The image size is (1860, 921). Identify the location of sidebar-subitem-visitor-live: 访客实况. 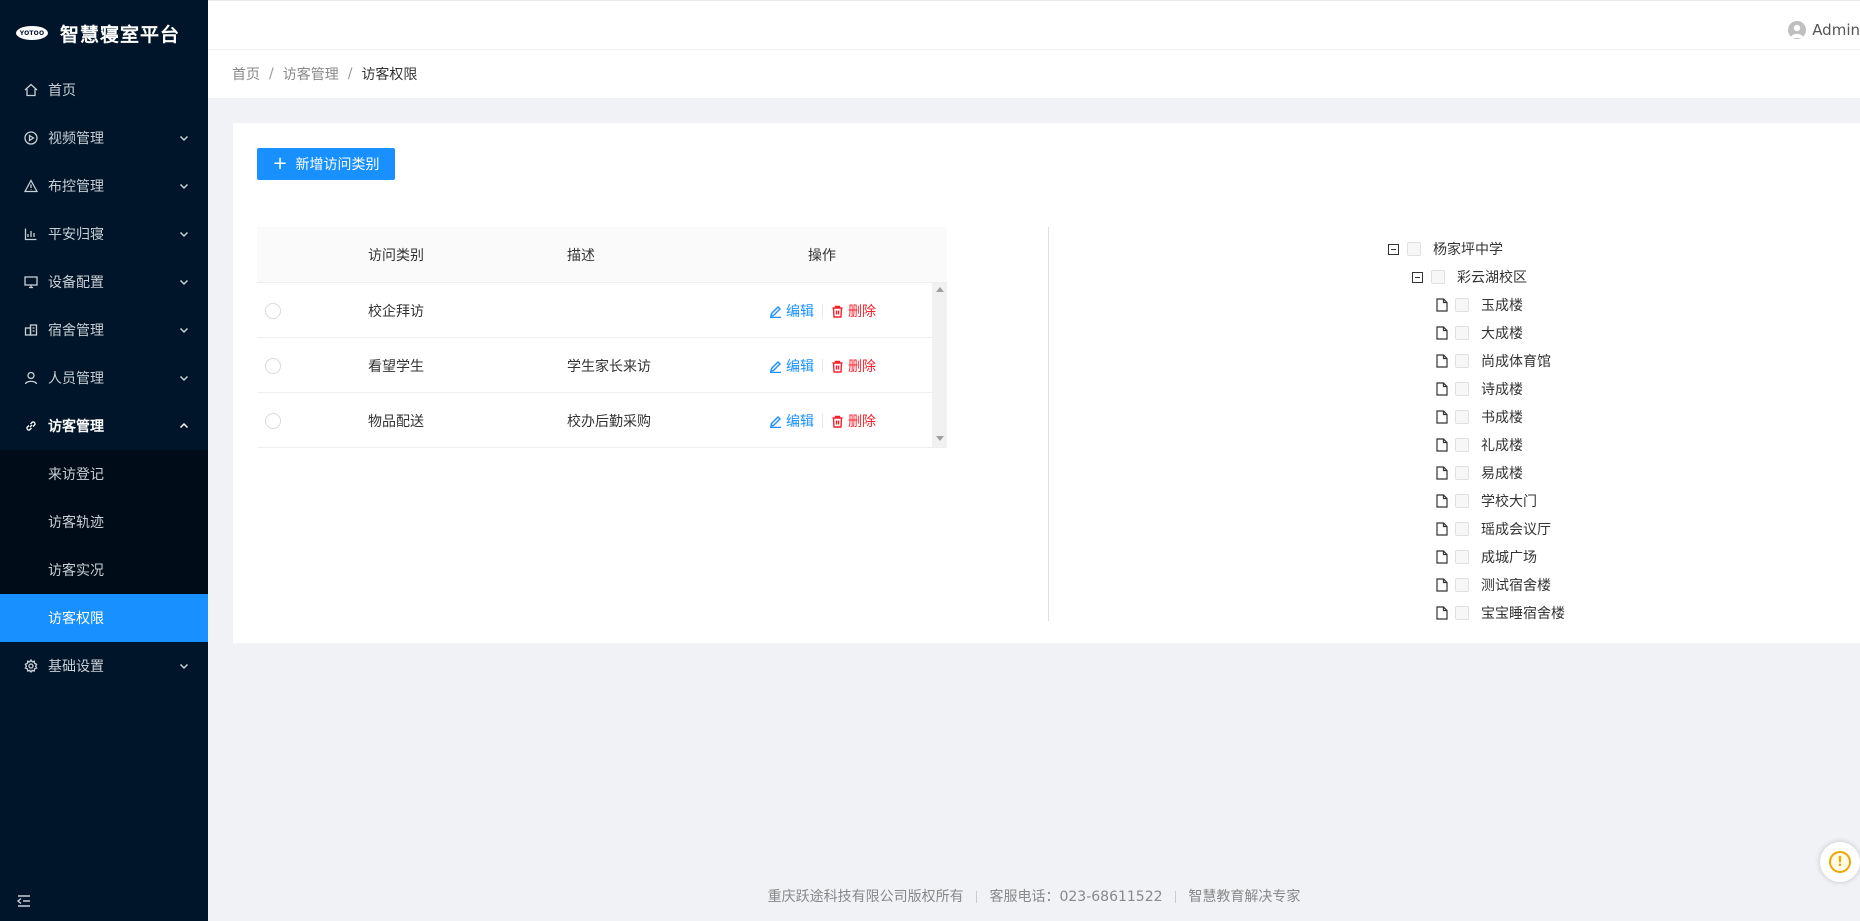
(104, 570).